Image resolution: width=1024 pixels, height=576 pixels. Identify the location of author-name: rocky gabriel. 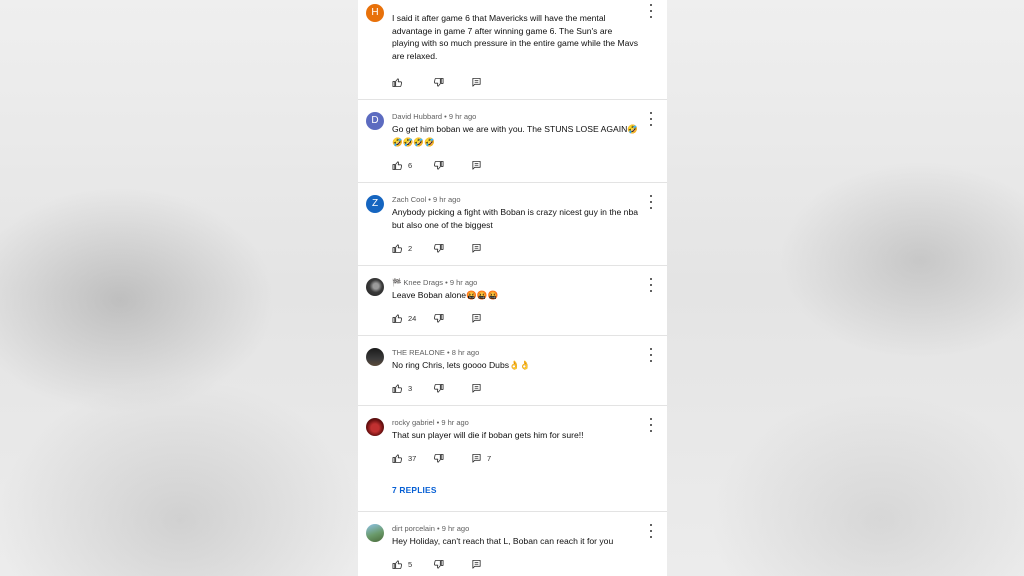
(413, 422).